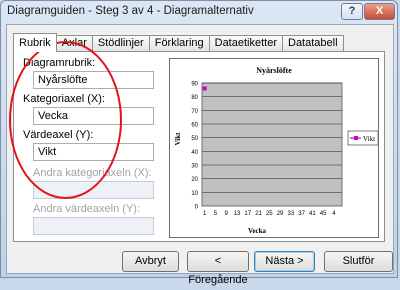 The image size is (400, 290). Describe the element at coordinates (313, 43) in the screenshot. I see `tab-datatabell: Datatabell` at that location.